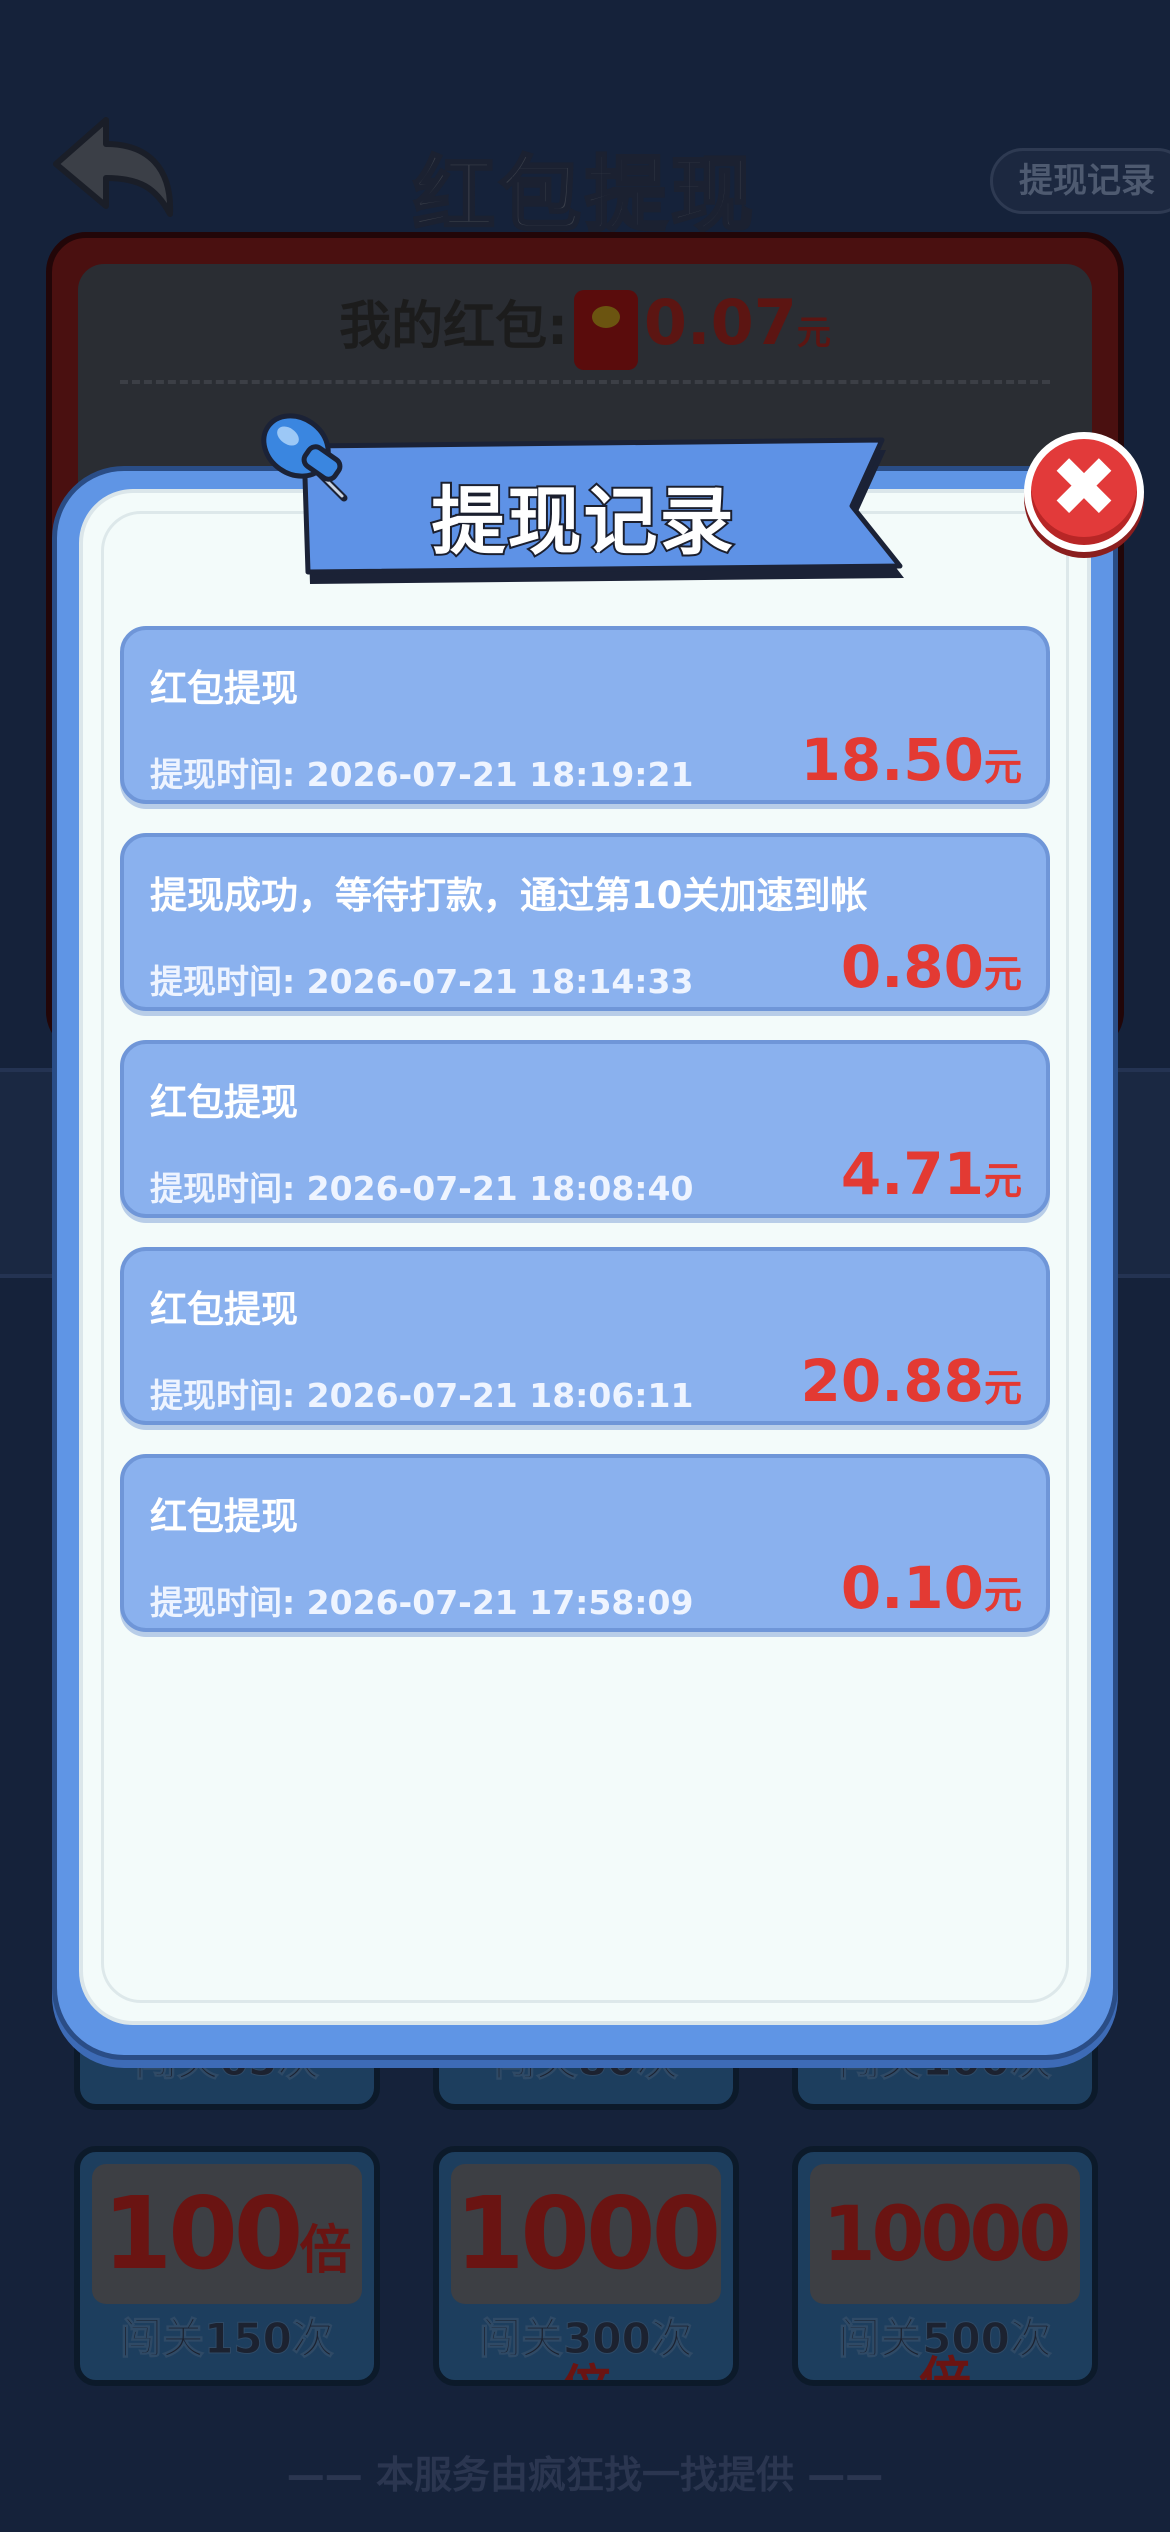 The height and width of the screenshot is (2532, 1170). I want to click on tile-multiplier: 10000倍, so click(945, 2272).